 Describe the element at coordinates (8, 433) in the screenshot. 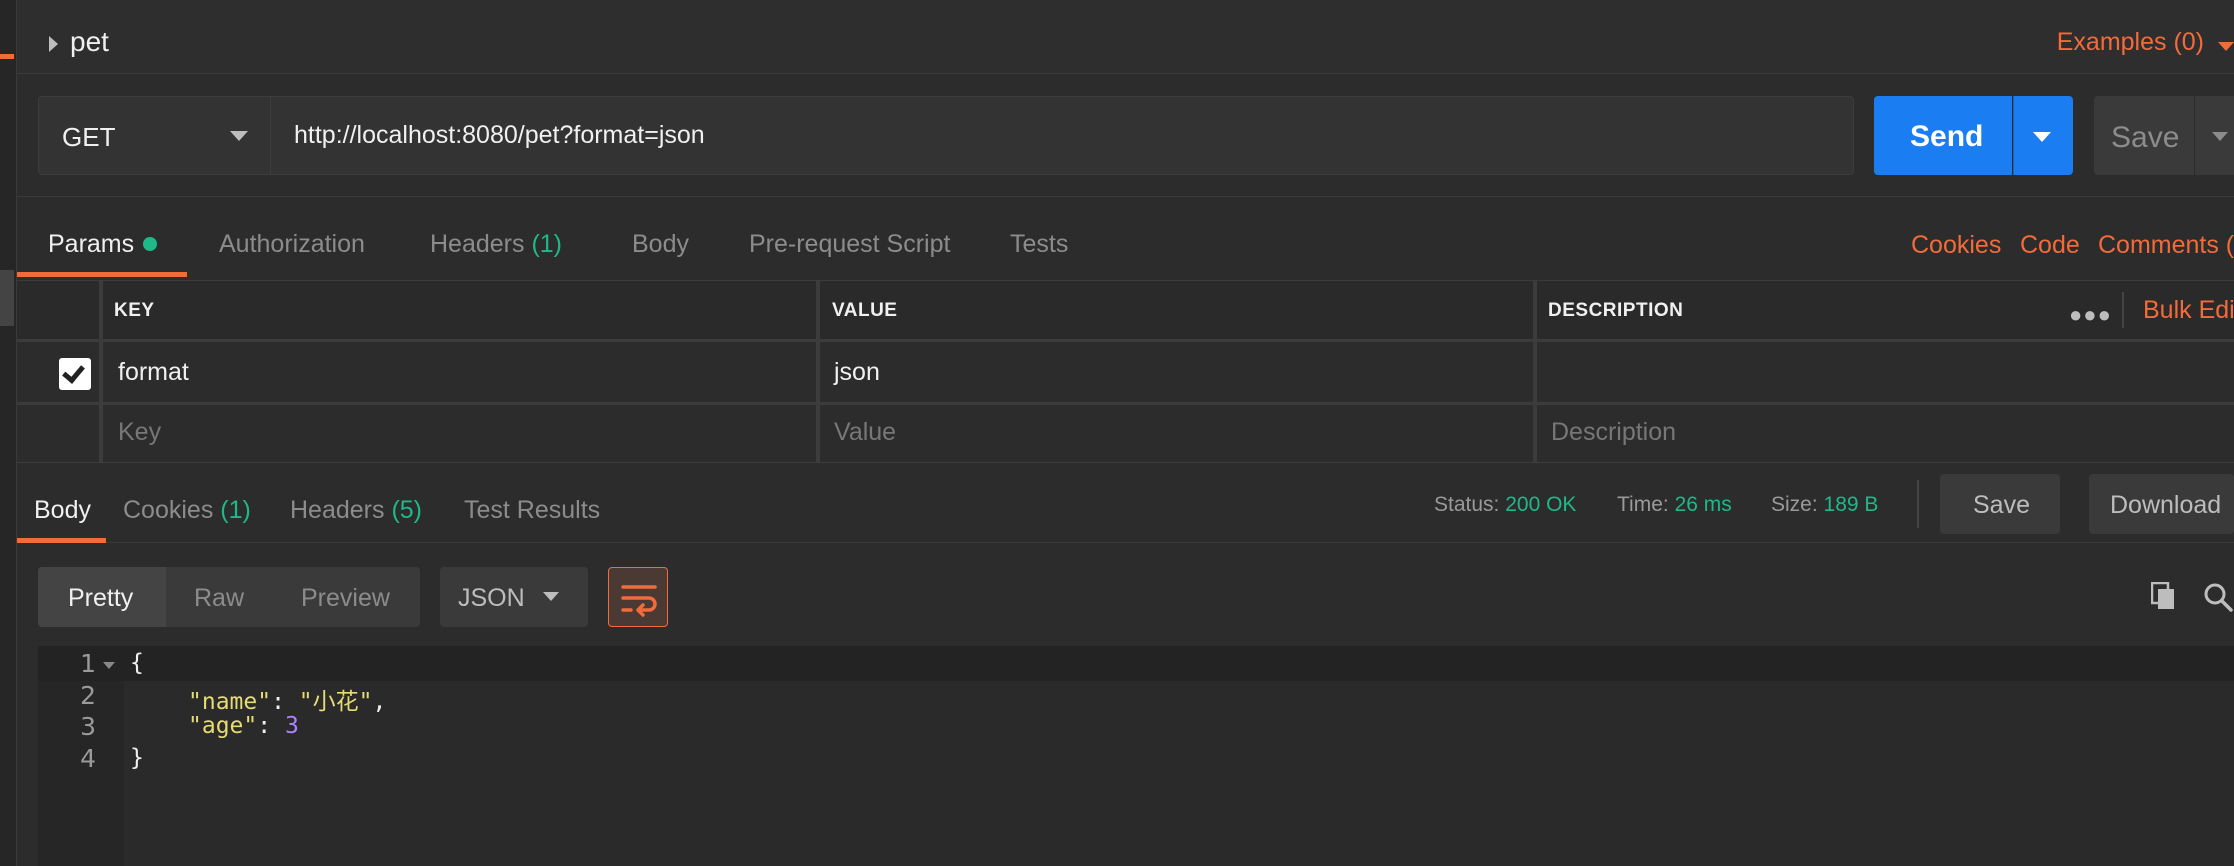

I see `sidebar-strip` at that location.